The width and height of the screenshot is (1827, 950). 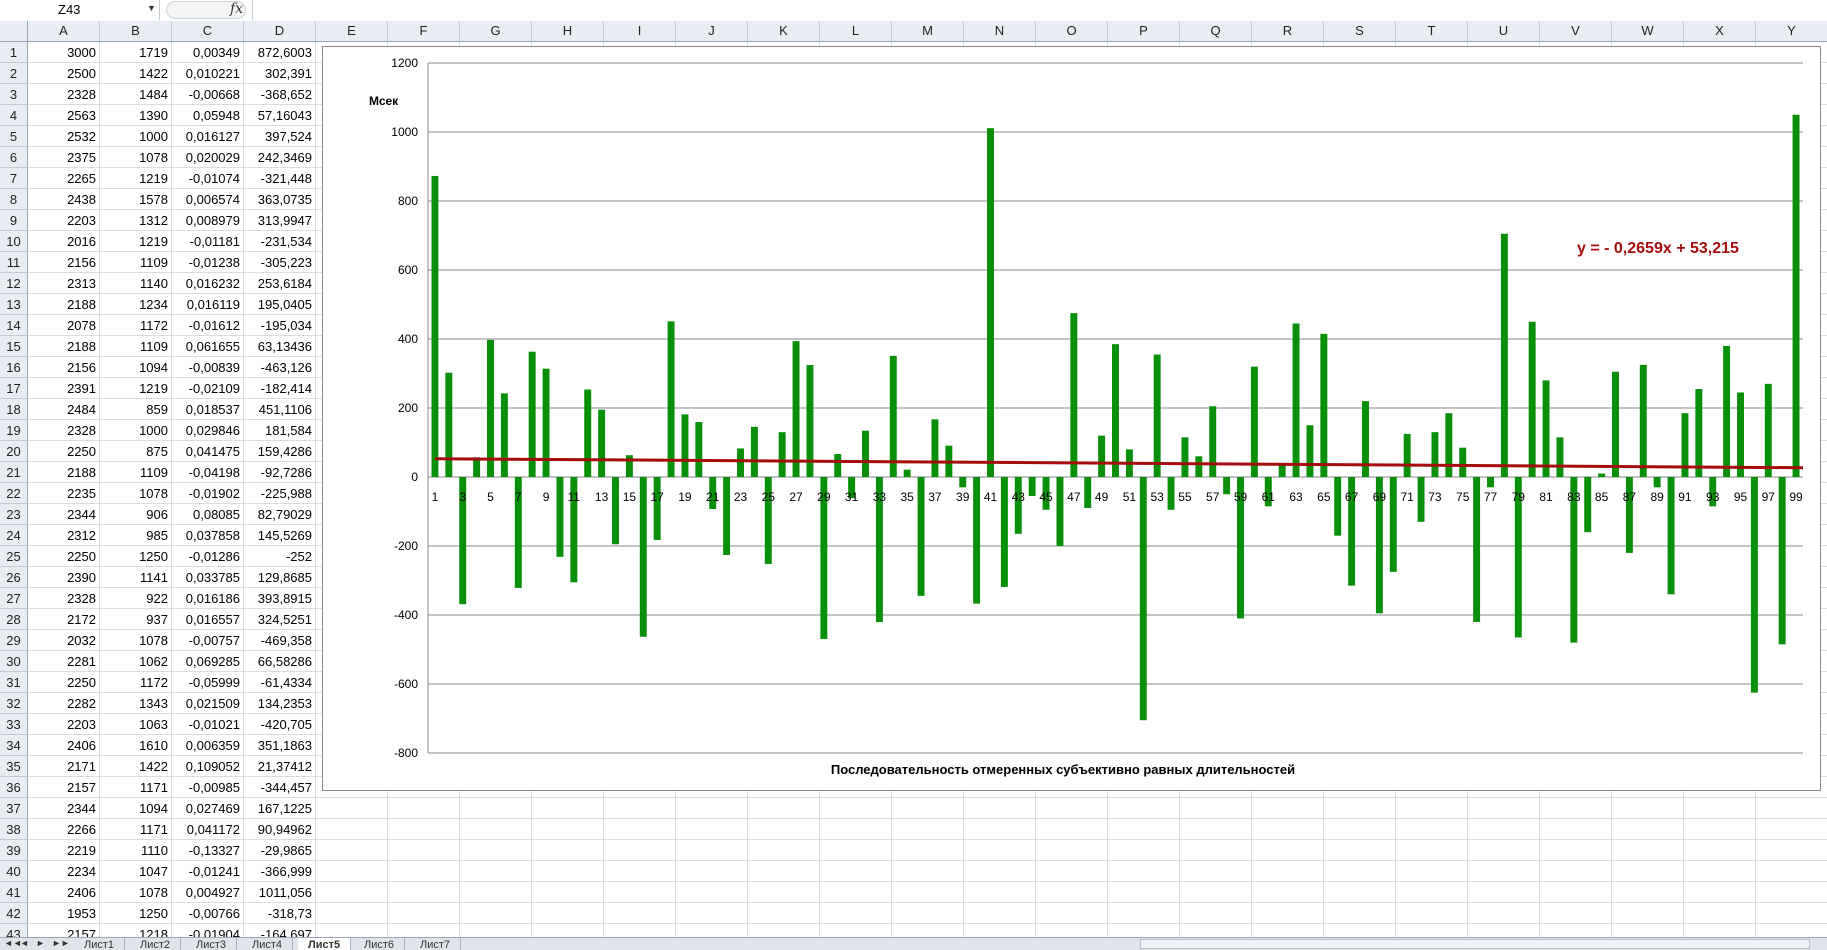 I want to click on cell-c: 0,037858, so click(x=208, y=535).